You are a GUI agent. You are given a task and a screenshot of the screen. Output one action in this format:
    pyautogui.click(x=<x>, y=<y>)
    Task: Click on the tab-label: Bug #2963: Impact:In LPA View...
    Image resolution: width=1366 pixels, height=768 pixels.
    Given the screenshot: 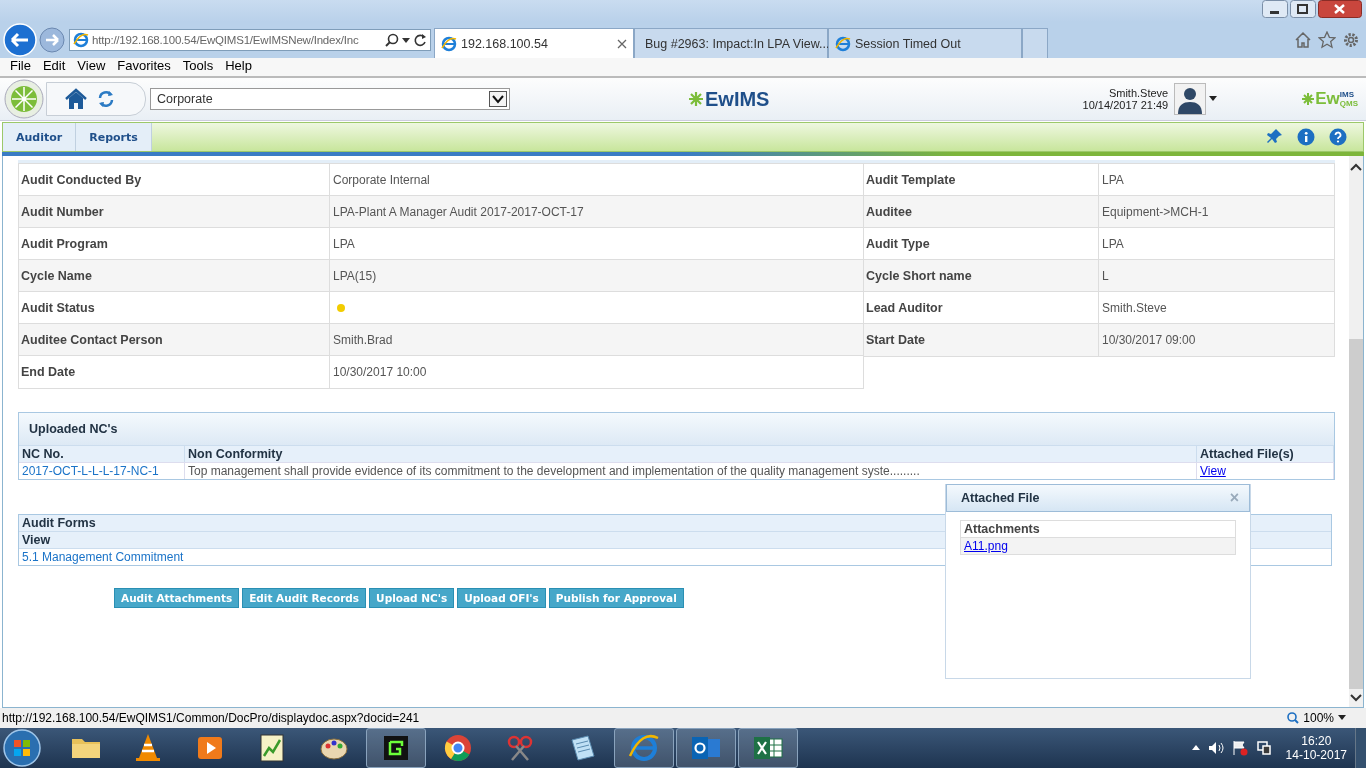 What is the action you would take?
    pyautogui.click(x=737, y=43)
    